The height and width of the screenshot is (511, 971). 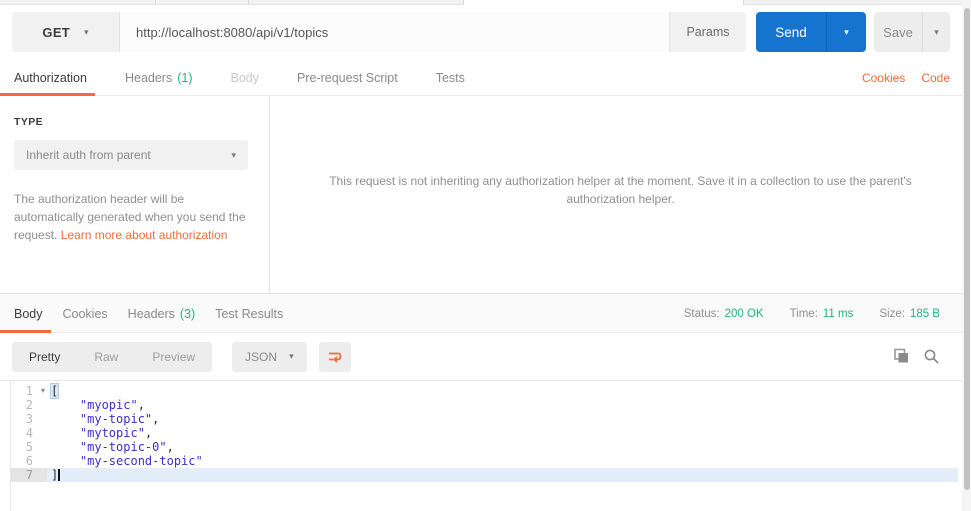 I want to click on tab-label: Body, so click(x=245, y=78).